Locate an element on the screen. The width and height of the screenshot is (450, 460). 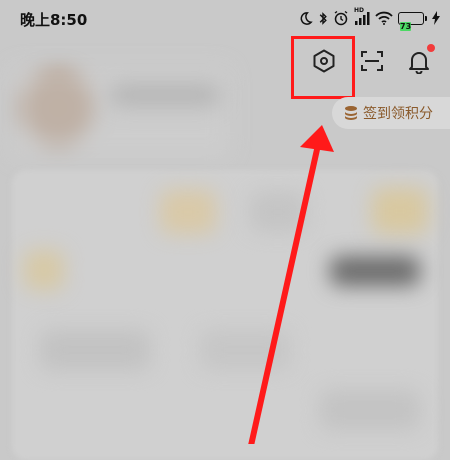
annotation-arrow is located at coordinates (291, 284).